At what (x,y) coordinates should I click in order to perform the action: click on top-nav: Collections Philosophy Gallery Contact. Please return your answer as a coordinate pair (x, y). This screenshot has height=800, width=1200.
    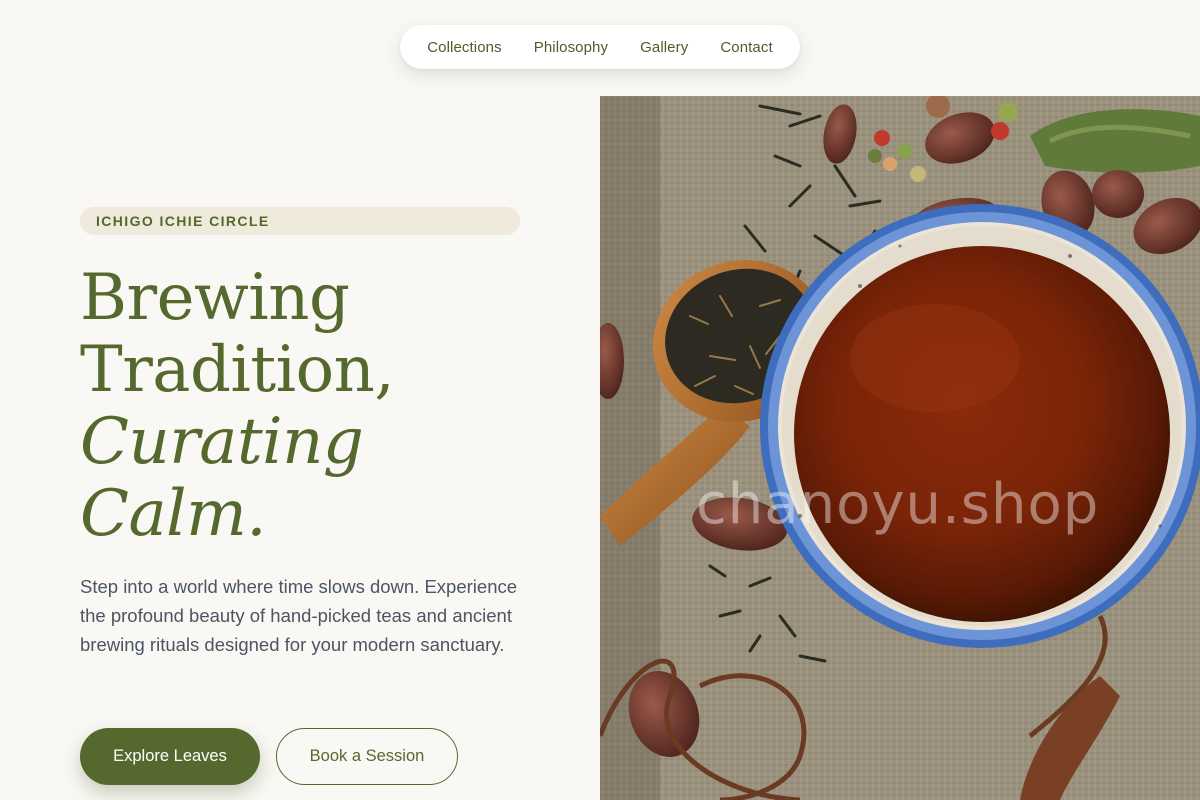
    Looking at the image, I should click on (600, 47).